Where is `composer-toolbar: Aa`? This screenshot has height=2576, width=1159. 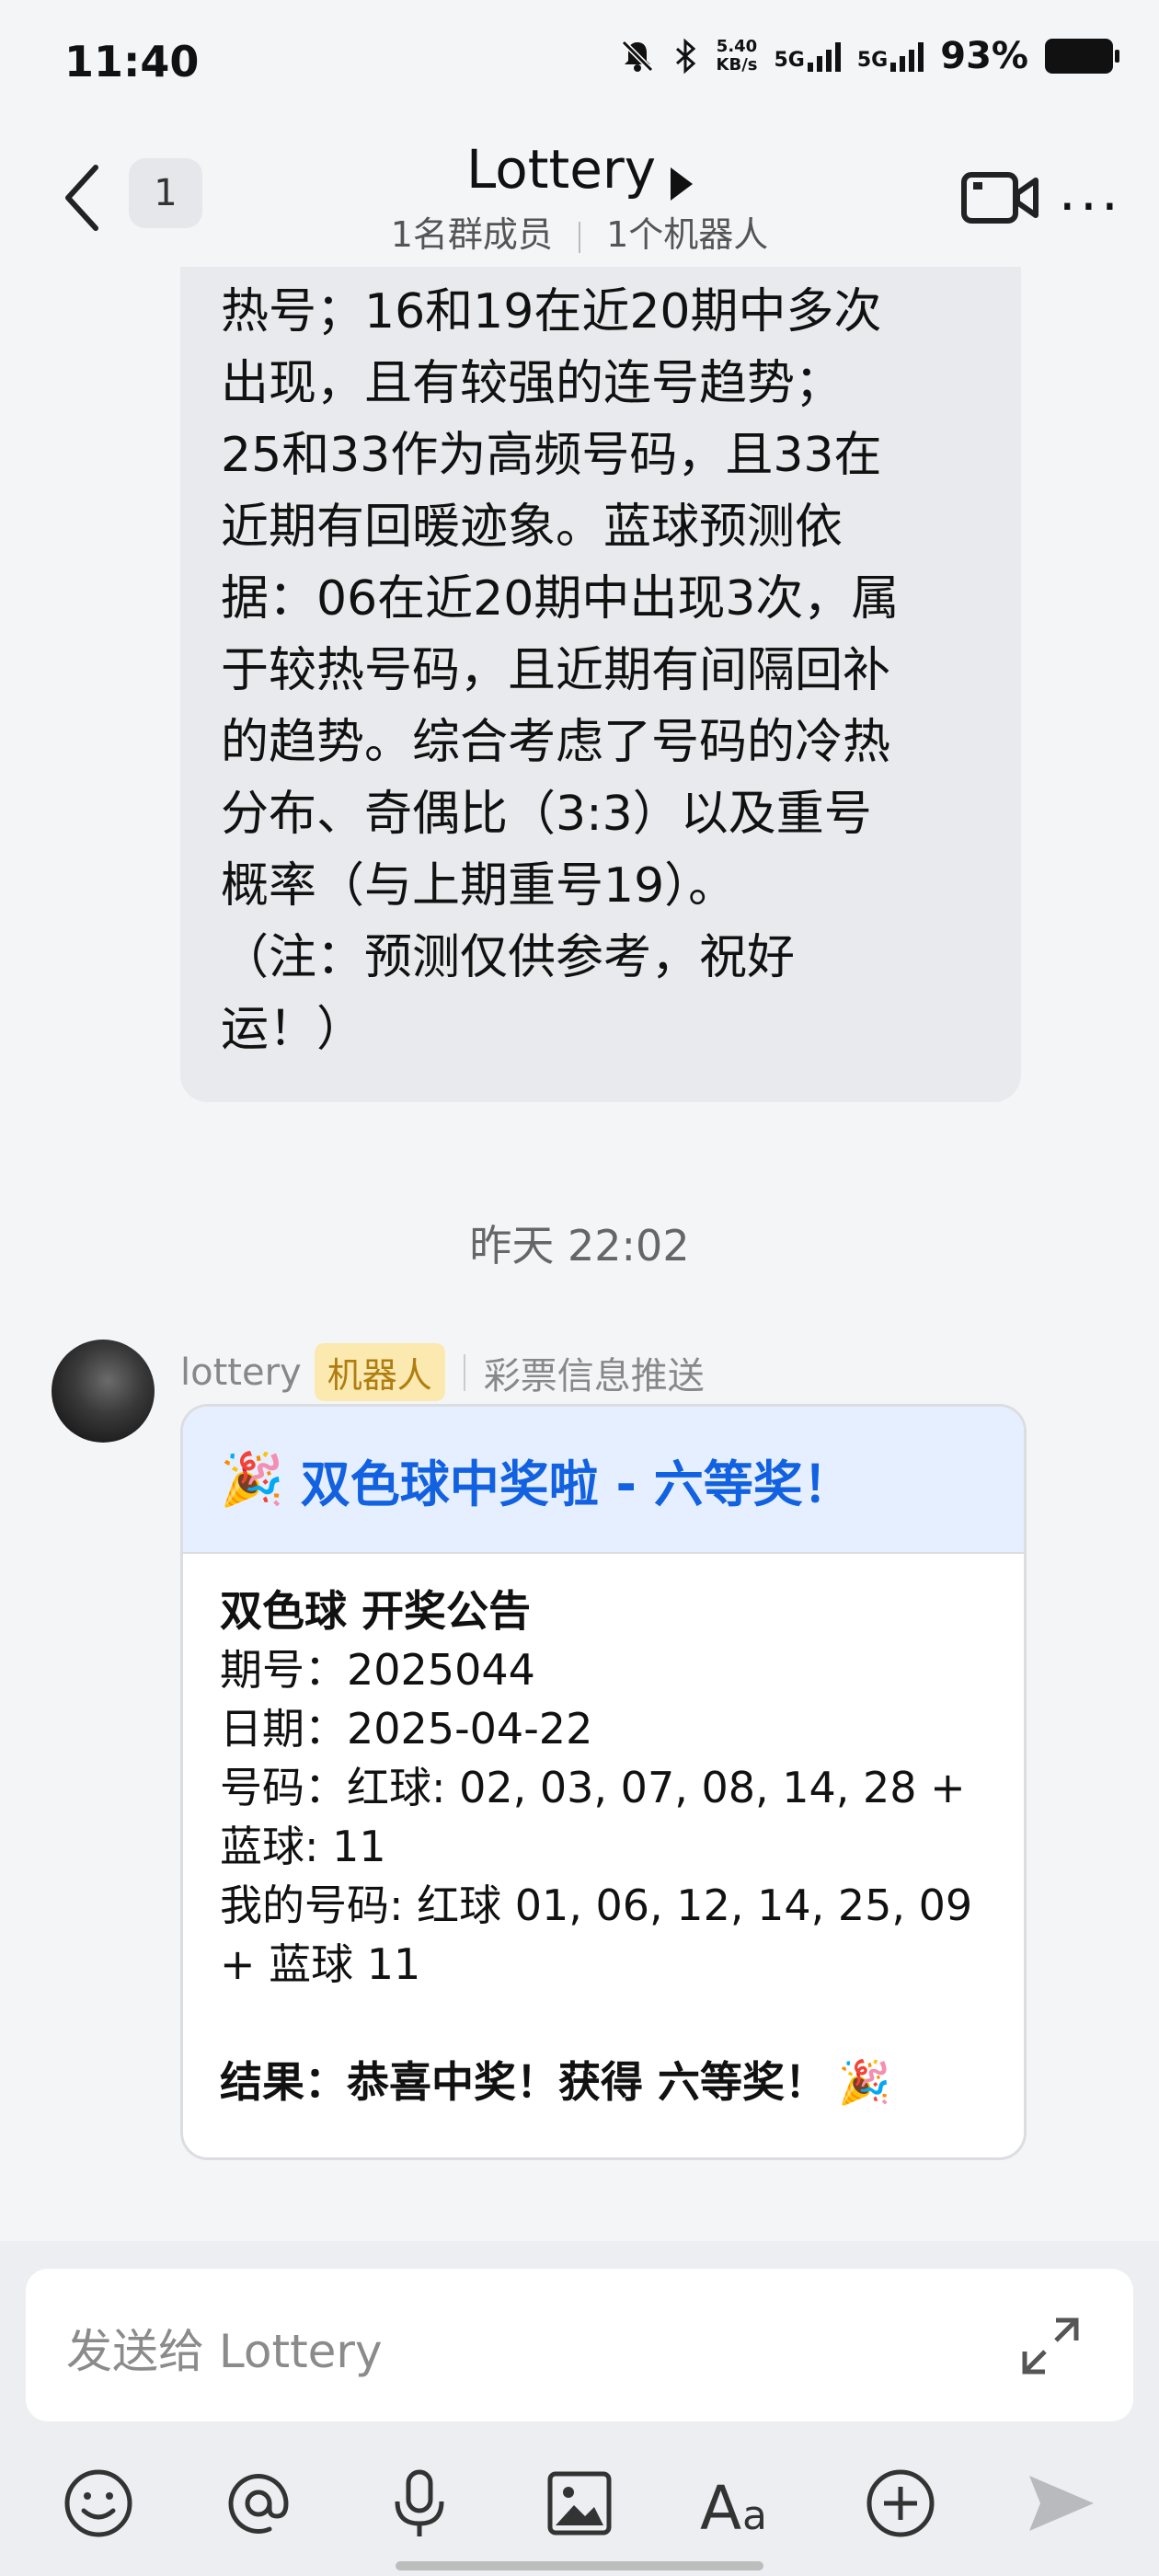 composer-toolbar: Aa is located at coordinates (579, 2503).